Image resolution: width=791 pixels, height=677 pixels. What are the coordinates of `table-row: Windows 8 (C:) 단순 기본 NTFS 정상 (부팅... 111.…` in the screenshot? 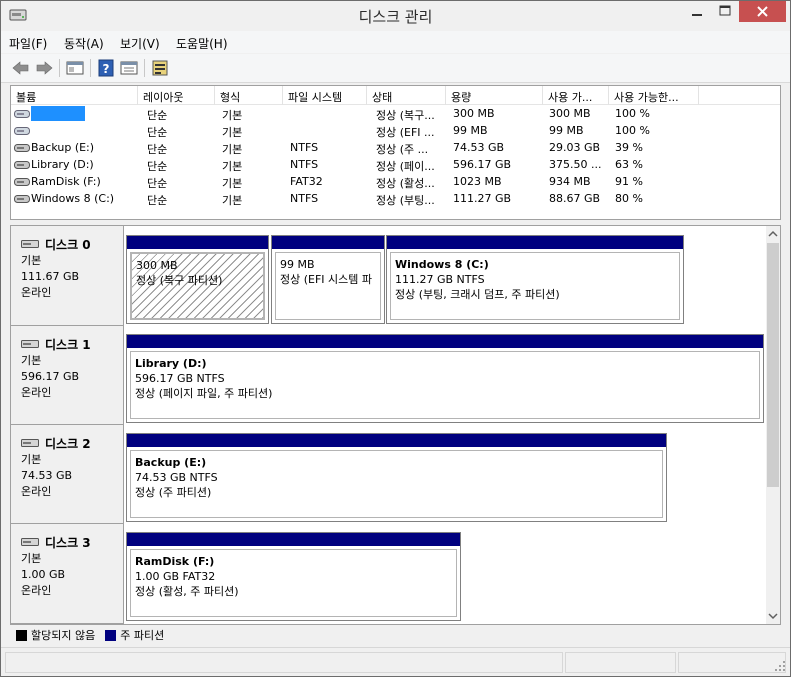 It's located at (395, 198).